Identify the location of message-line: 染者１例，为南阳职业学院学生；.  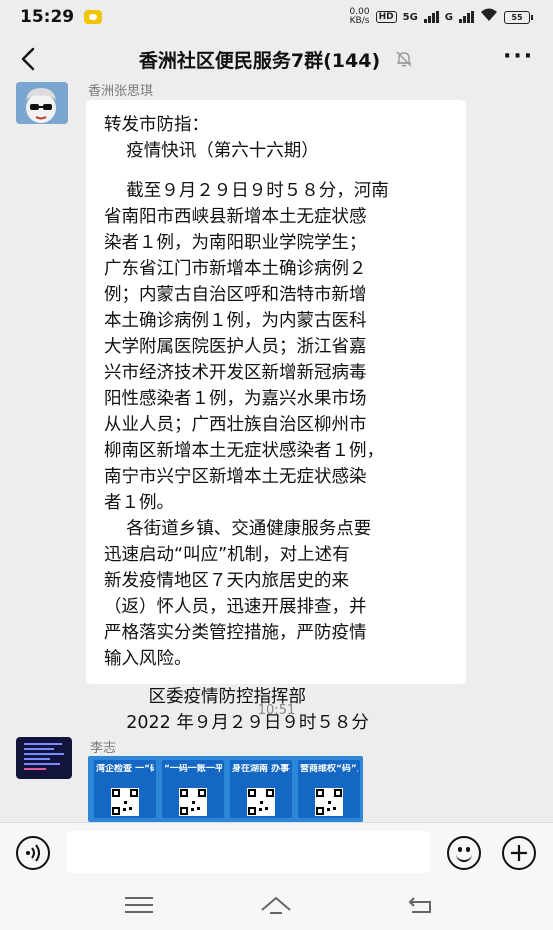
(235, 243).